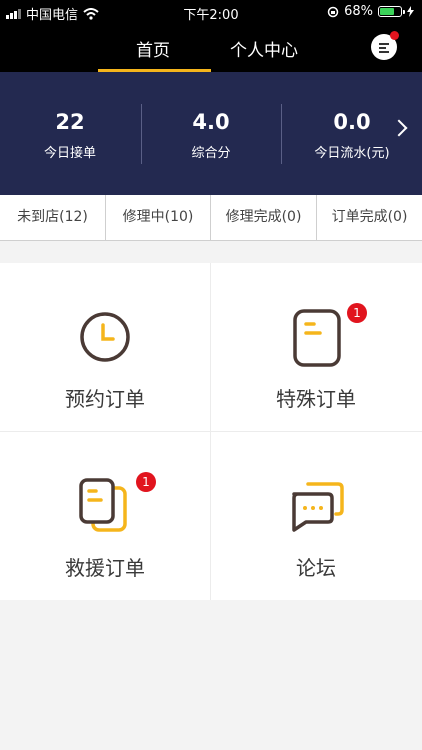  Describe the element at coordinates (316, 506) in the screenshot. I see `chat-bubbles-icon` at that location.